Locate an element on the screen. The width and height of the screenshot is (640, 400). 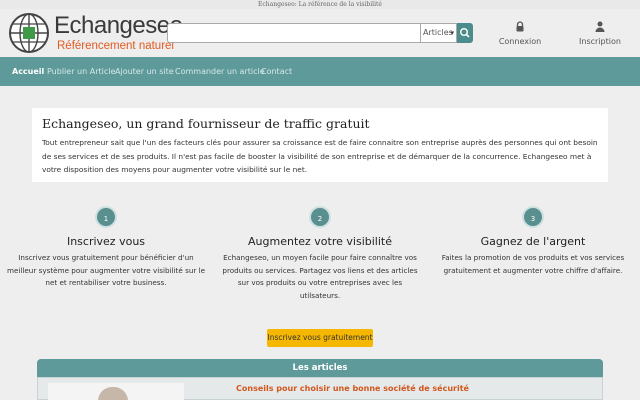
articles-heading: Les articles is located at coordinates (320, 368).